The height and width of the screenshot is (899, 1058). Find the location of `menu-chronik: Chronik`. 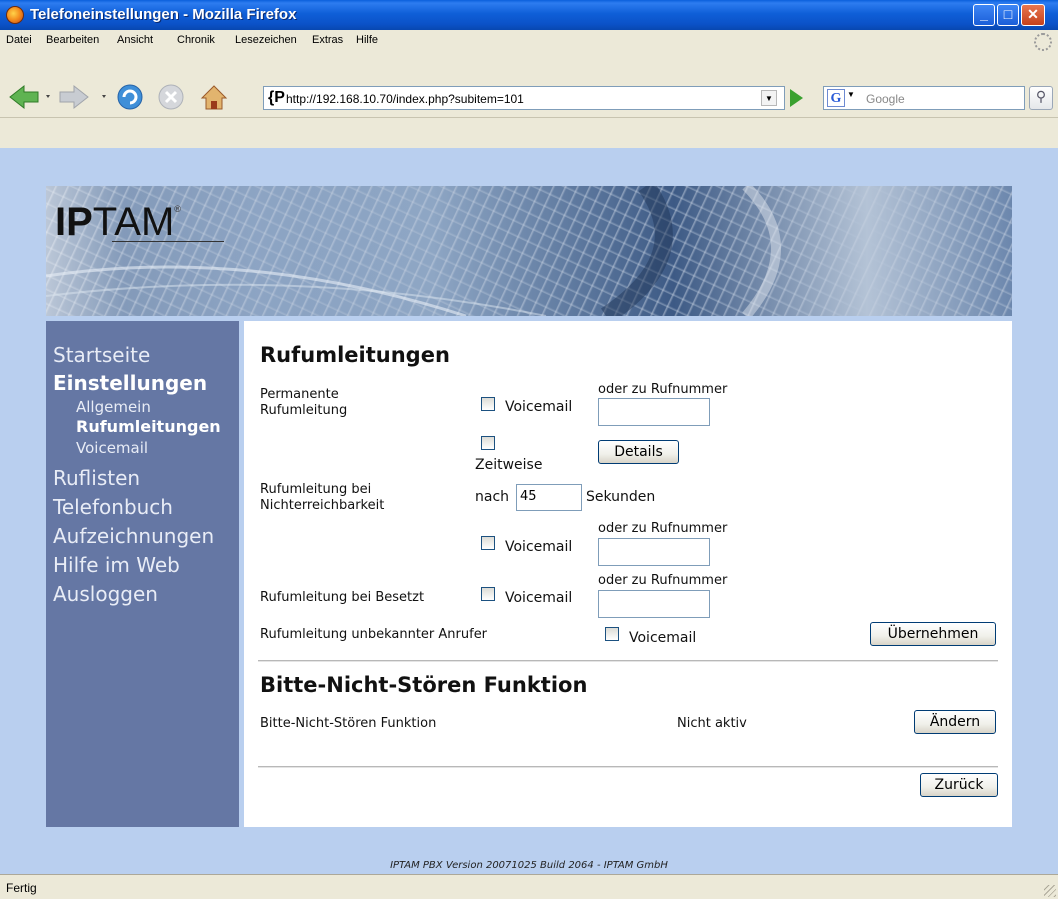

menu-chronik: Chronik is located at coordinates (196, 40).